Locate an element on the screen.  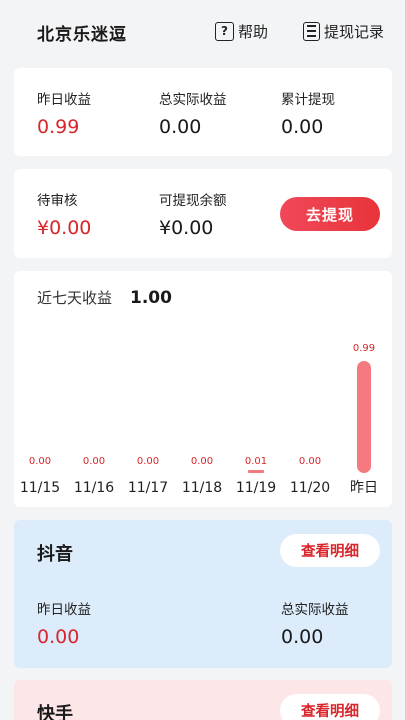
total-earnings: 总实际收益 0.00 is located at coordinates (193, 113).